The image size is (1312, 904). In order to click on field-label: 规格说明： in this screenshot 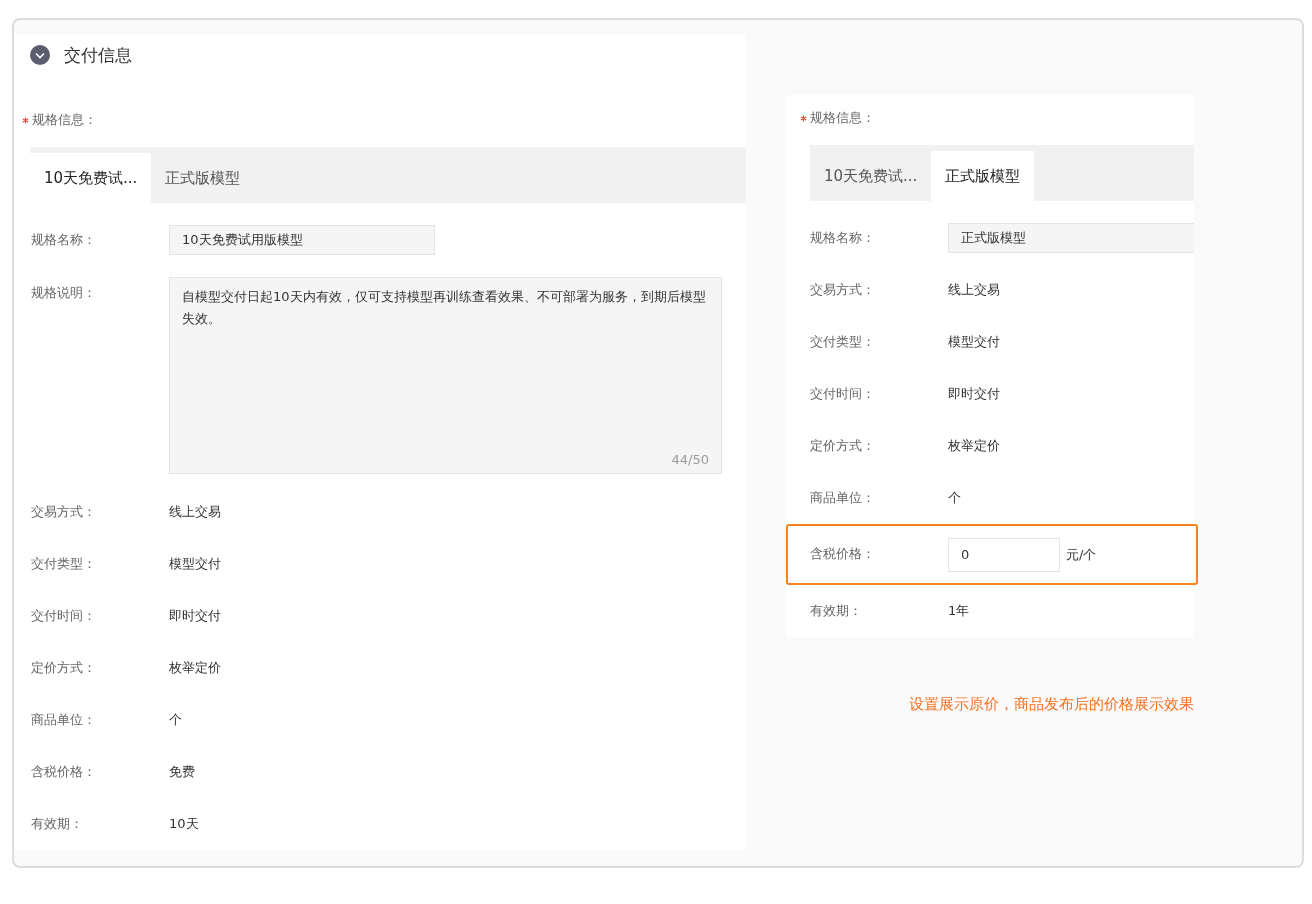, I will do `click(64, 293)`.